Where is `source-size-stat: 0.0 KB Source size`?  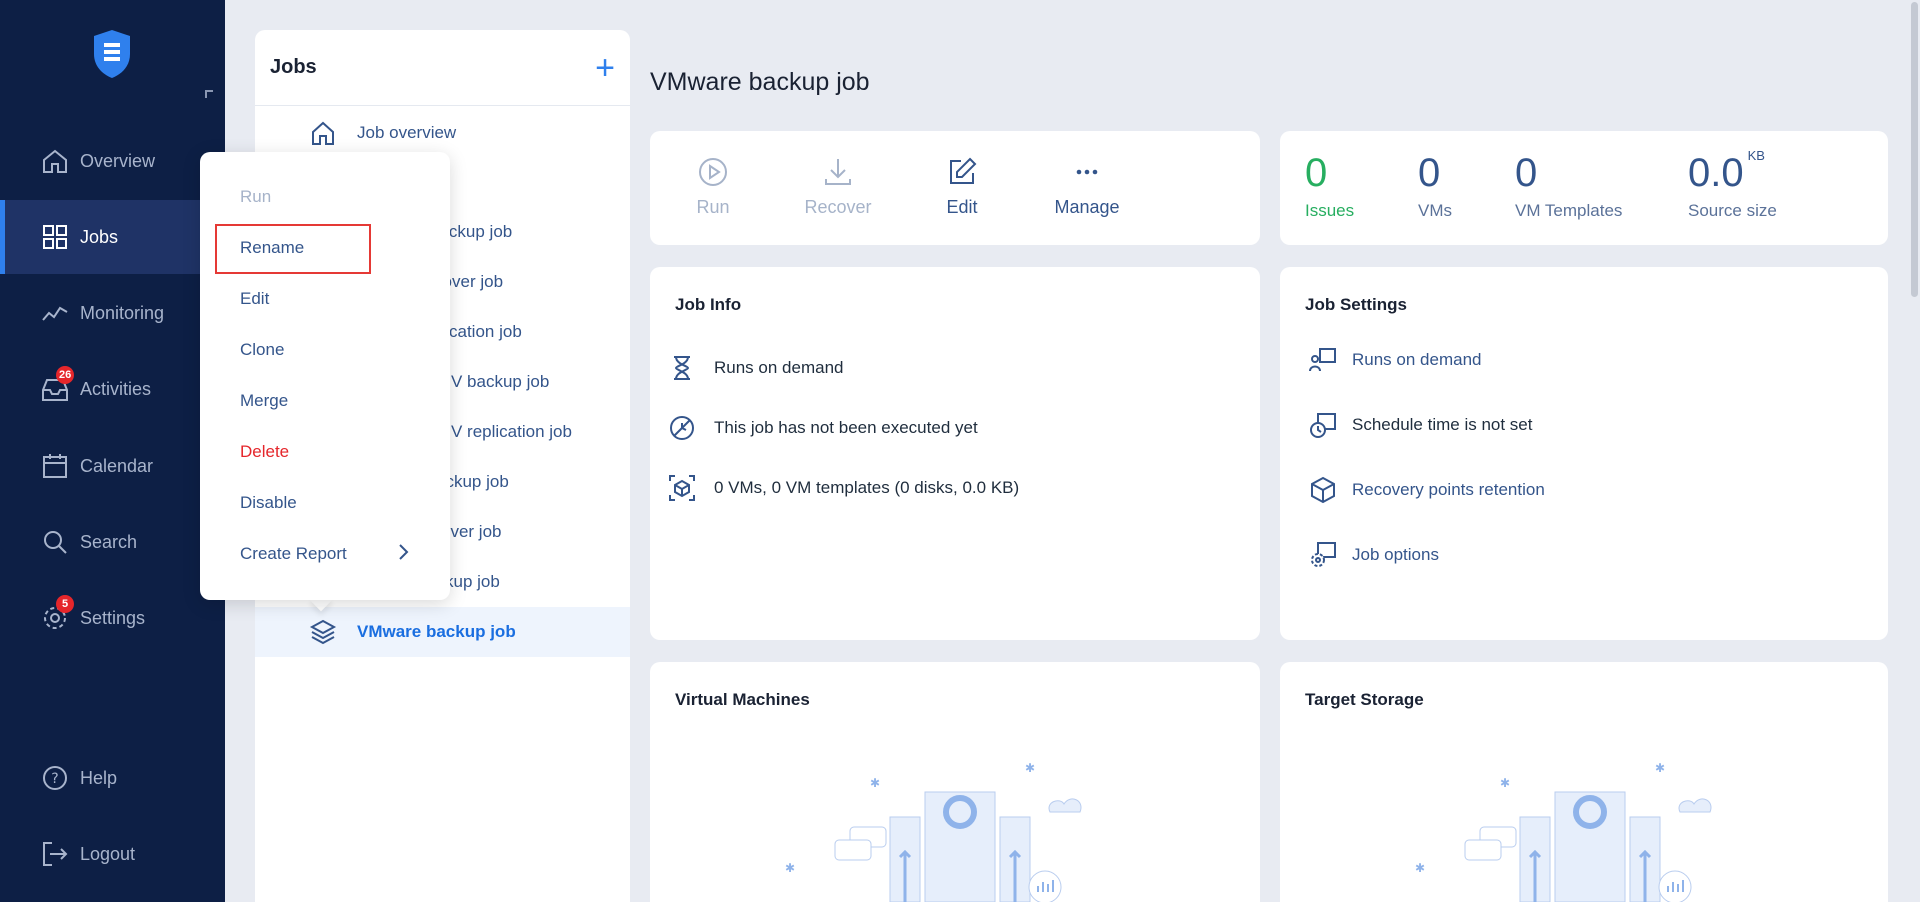
source-size-stat: 0.0 KB Source size is located at coordinates (1732, 185).